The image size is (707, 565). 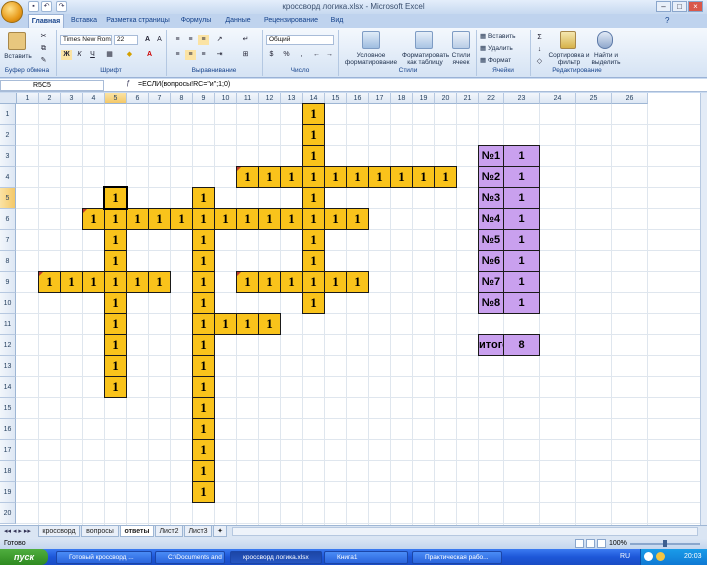 What do you see at coordinates (8, 198) in the screenshot?
I see `row-header: 5` at bounding box center [8, 198].